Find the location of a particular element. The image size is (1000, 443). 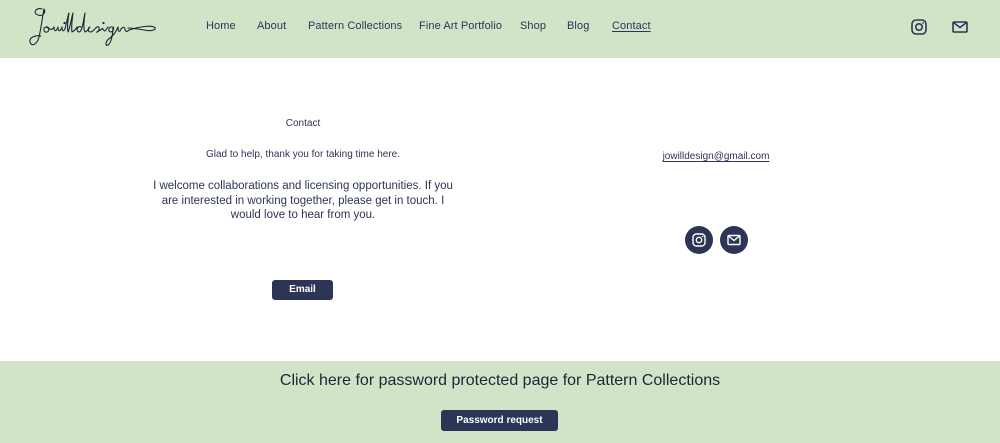

nav-about: About is located at coordinates (271, 26).